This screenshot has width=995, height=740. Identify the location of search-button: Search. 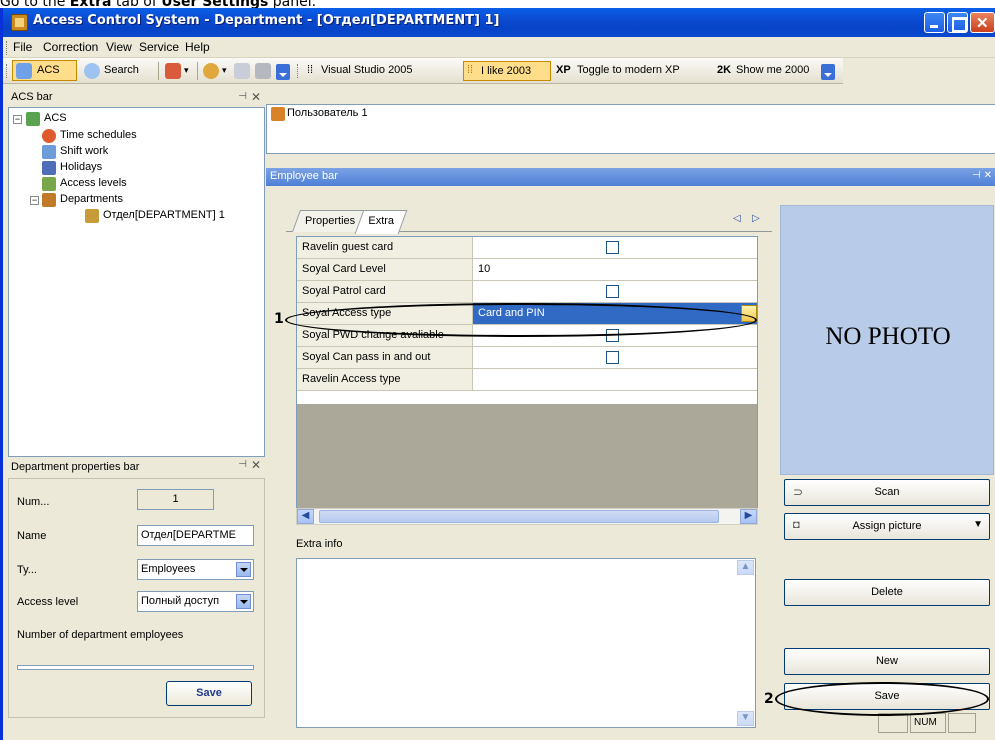
(119, 71).